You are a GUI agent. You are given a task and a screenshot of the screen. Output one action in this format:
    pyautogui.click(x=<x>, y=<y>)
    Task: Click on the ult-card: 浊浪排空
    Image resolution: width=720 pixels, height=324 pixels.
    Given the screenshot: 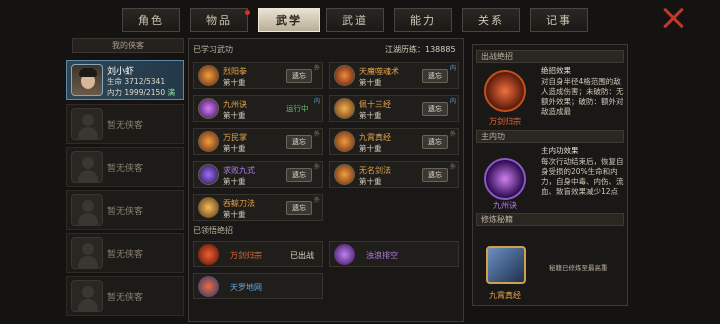 What is the action you would take?
    pyautogui.click(x=394, y=254)
    